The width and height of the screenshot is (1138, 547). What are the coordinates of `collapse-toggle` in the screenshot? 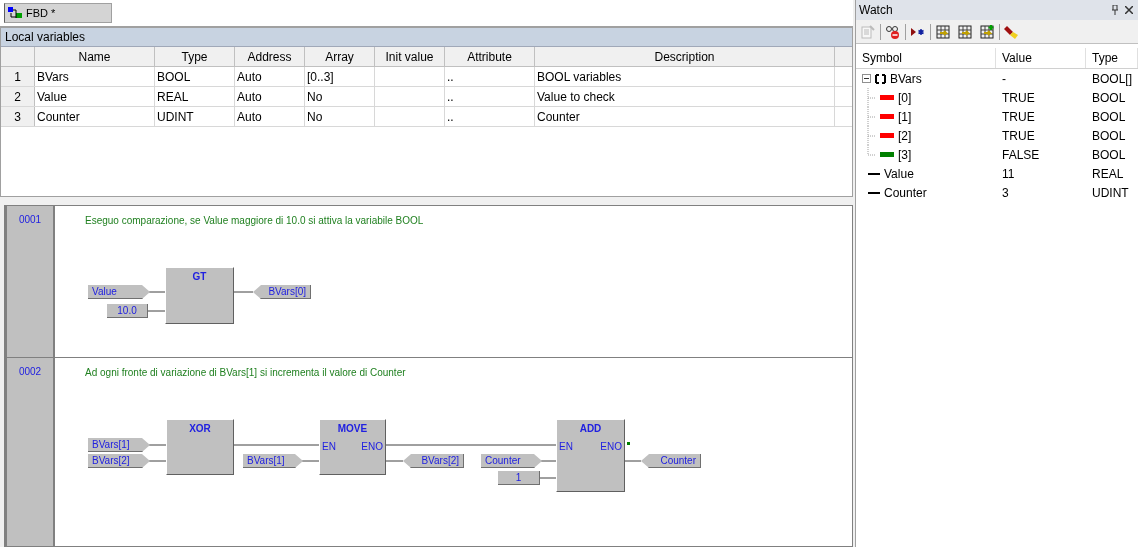 It's located at (866, 78).